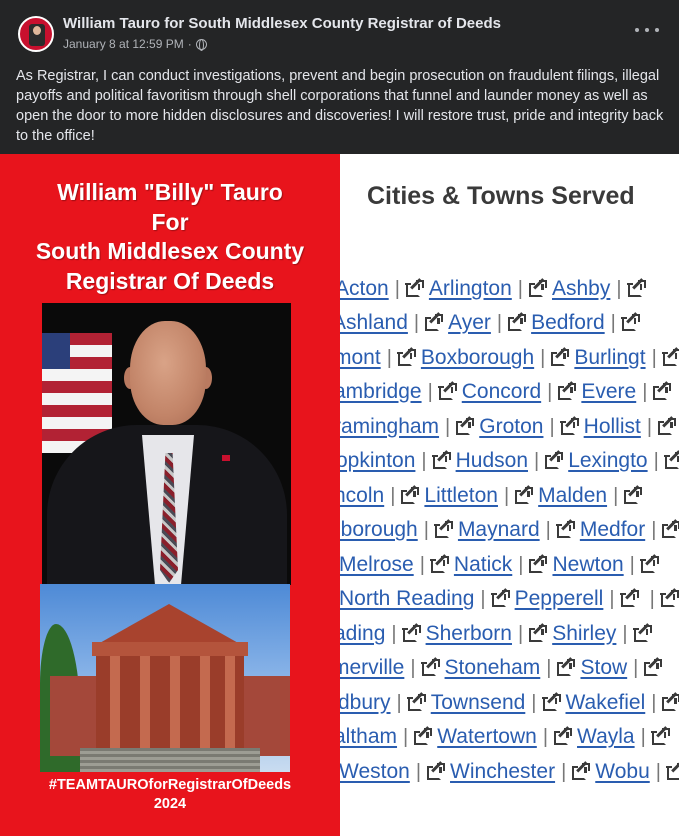 The height and width of the screenshot is (836, 679). I want to click on town-link: Townsend, so click(478, 702).